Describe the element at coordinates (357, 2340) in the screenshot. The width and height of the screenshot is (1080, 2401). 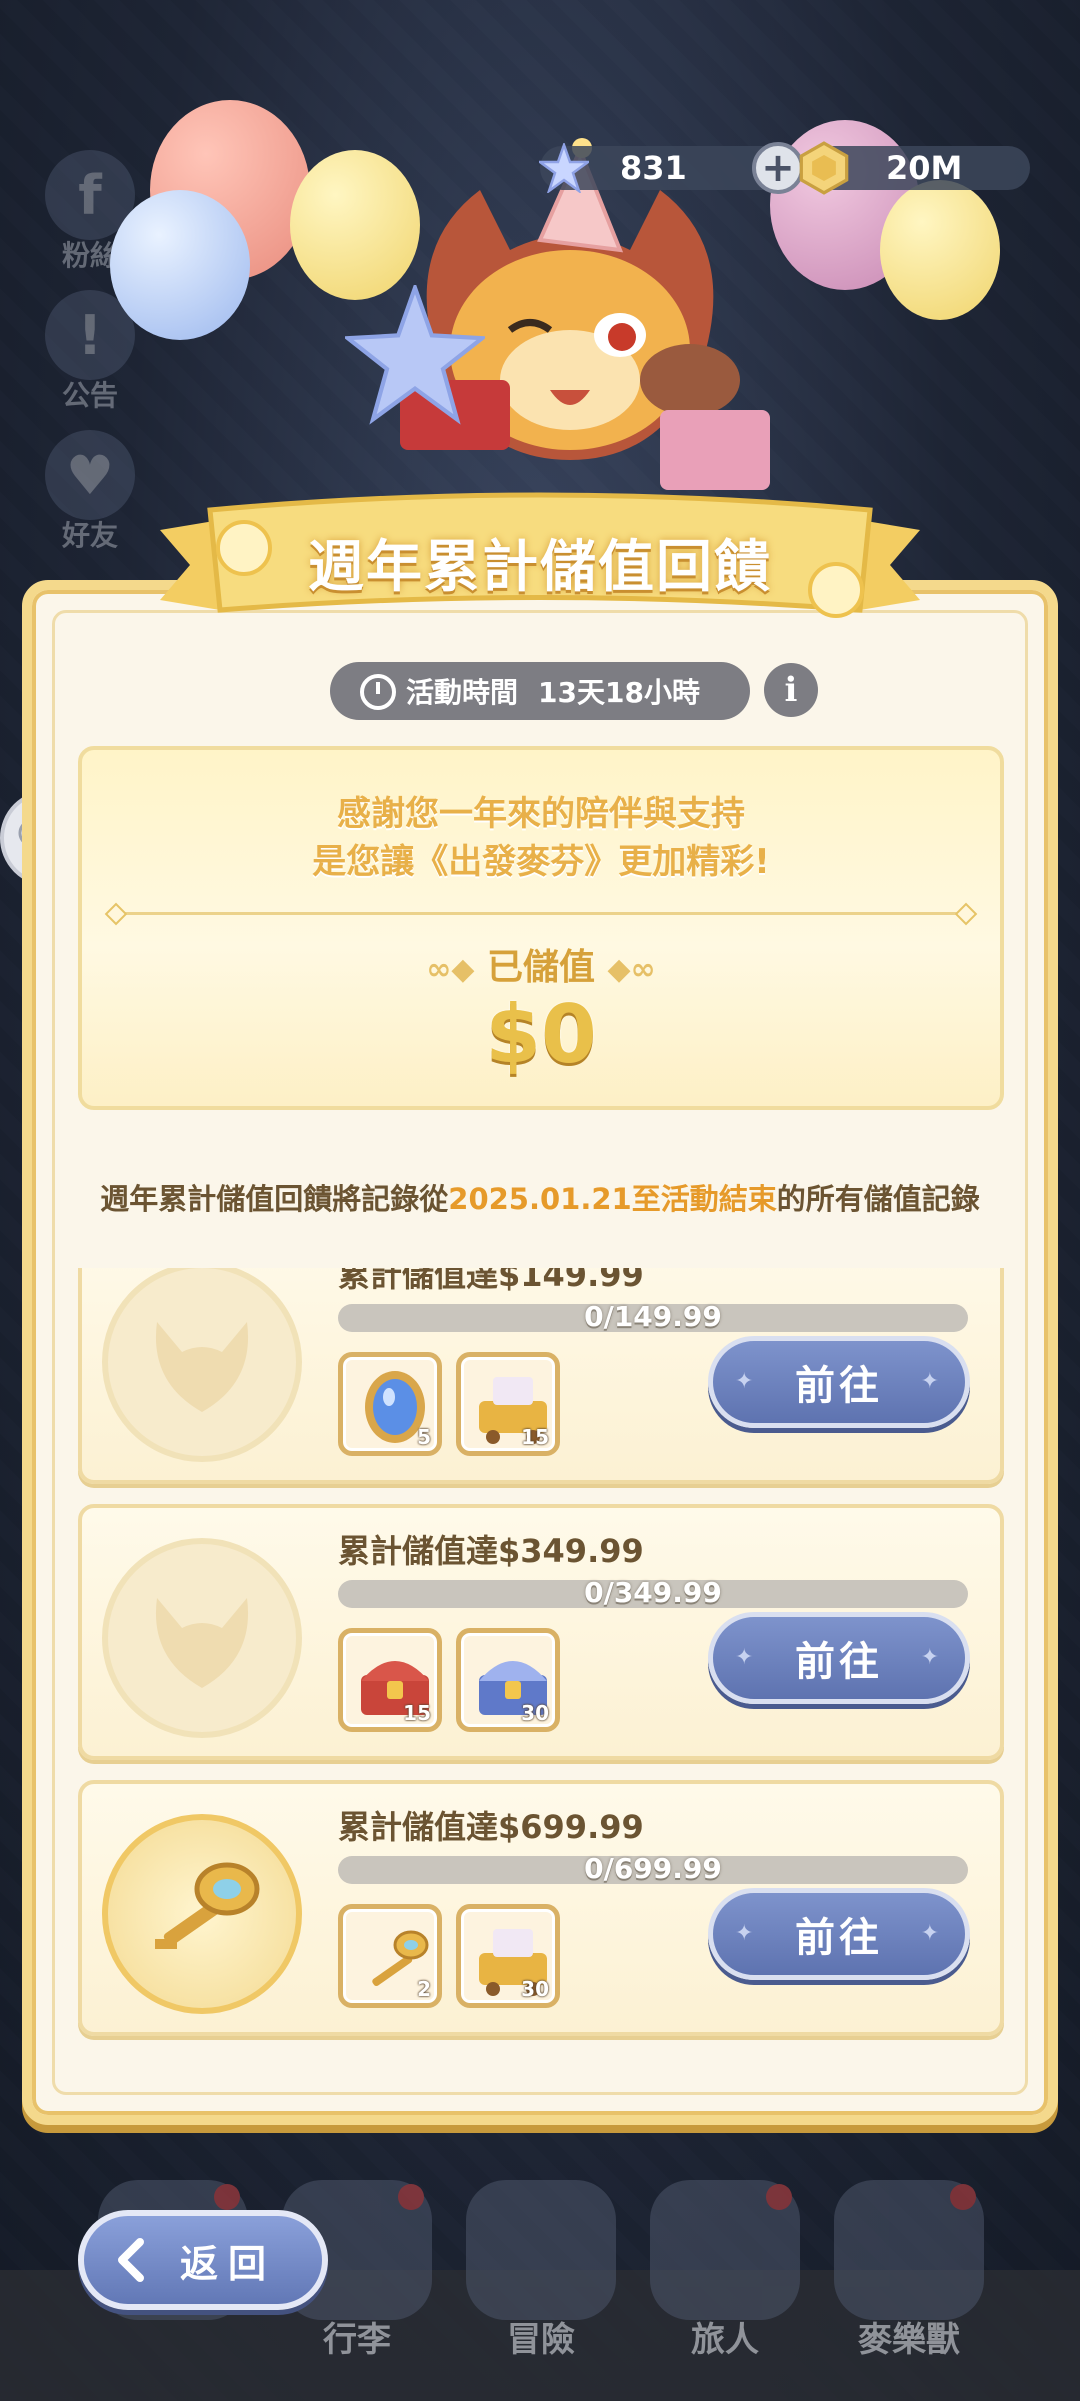
I see `nav-luggage-label: 行李` at that location.